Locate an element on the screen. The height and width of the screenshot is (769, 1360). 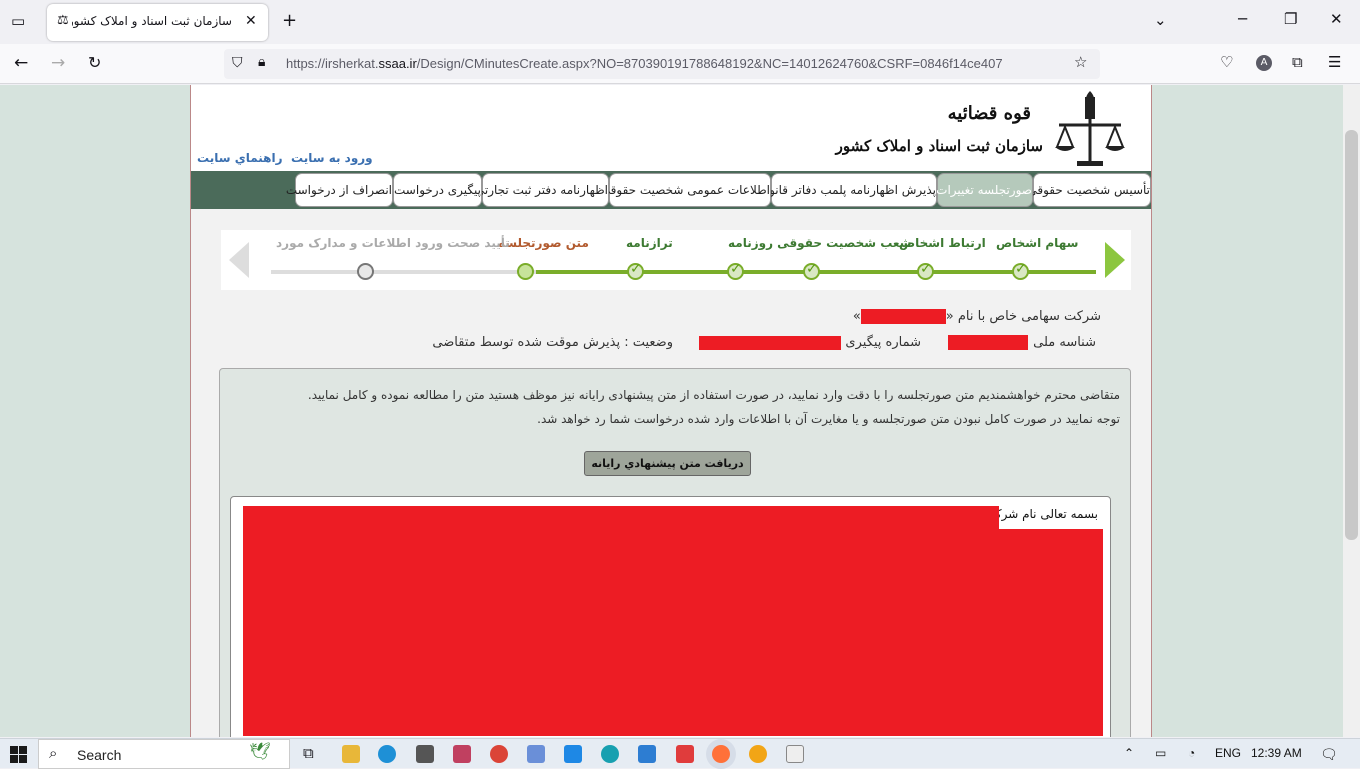
snipping-tool-icon is located at coordinates (795, 754).